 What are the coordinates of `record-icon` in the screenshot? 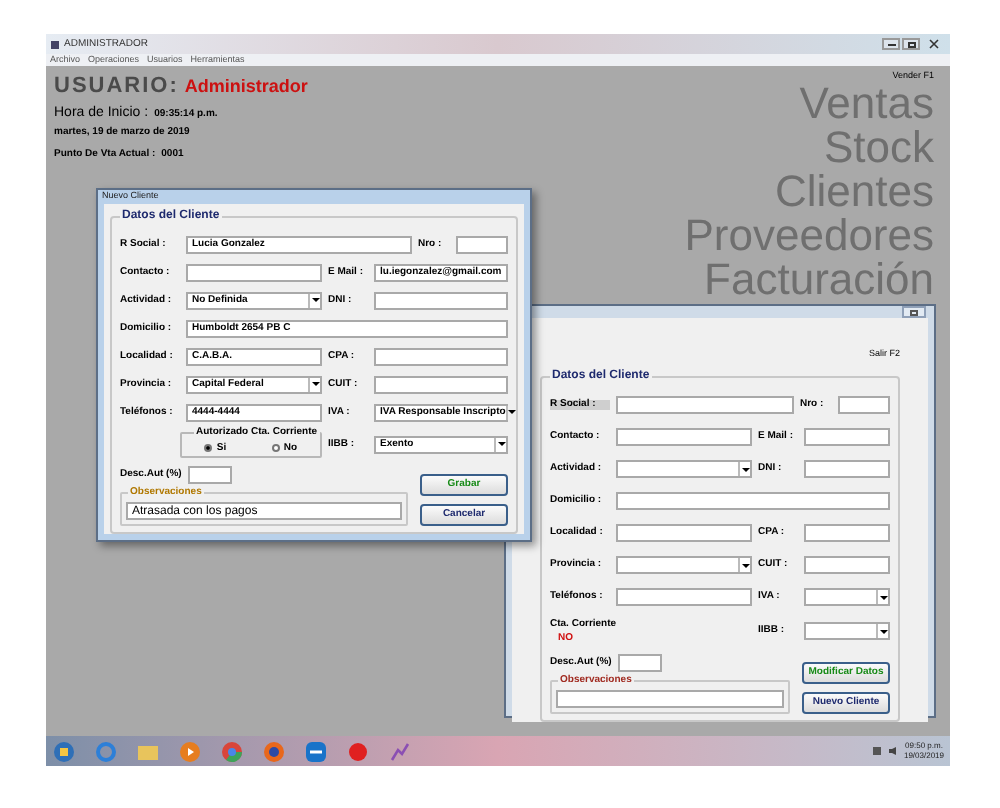 It's located at (358, 751).